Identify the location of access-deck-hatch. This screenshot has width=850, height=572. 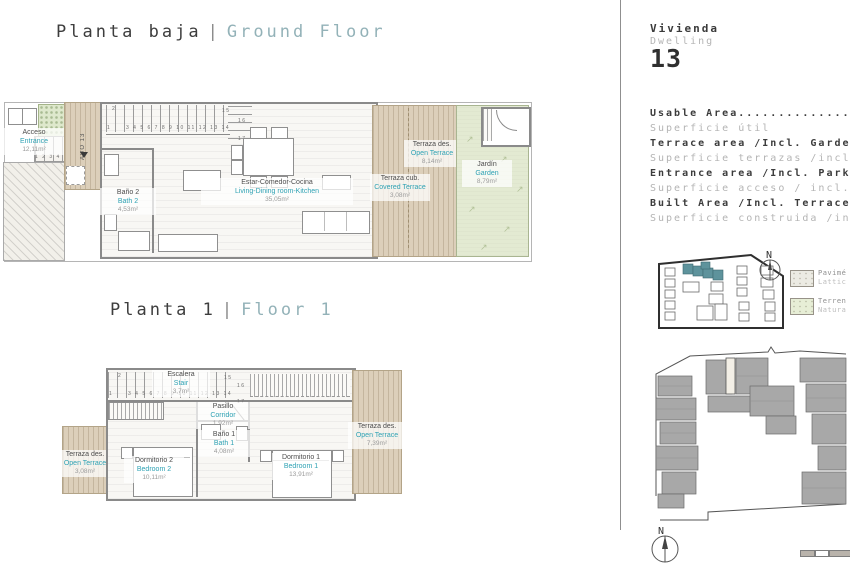
(34, 211).